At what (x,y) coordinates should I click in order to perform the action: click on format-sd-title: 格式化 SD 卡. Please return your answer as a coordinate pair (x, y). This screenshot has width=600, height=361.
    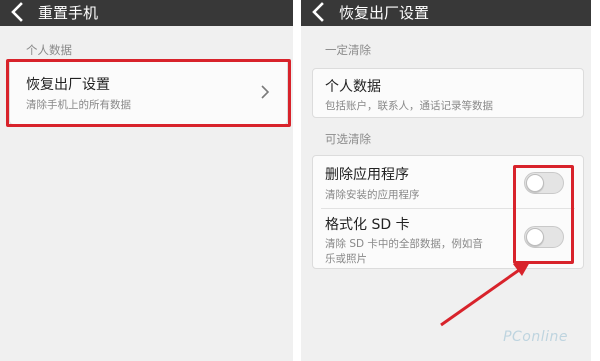
    Looking at the image, I should click on (367, 225).